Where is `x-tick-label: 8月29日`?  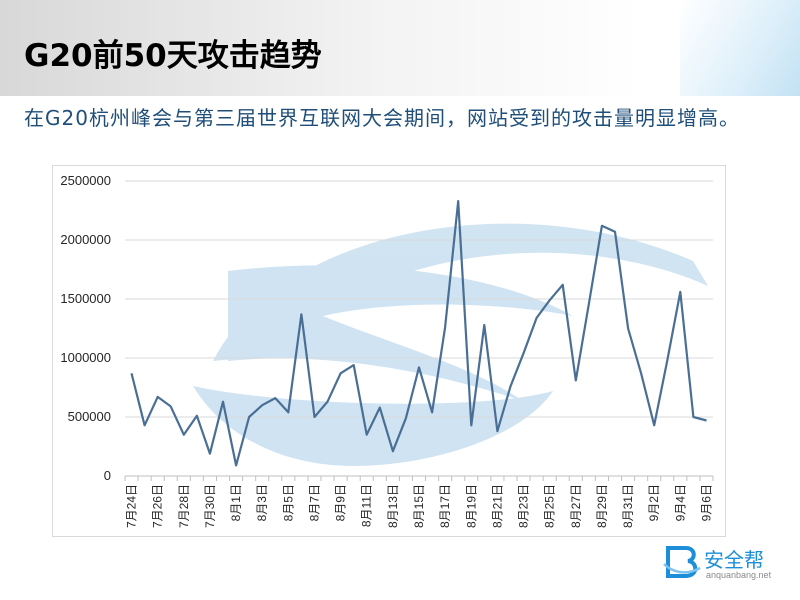
x-tick-label: 8月29日 is located at coordinates (602, 506).